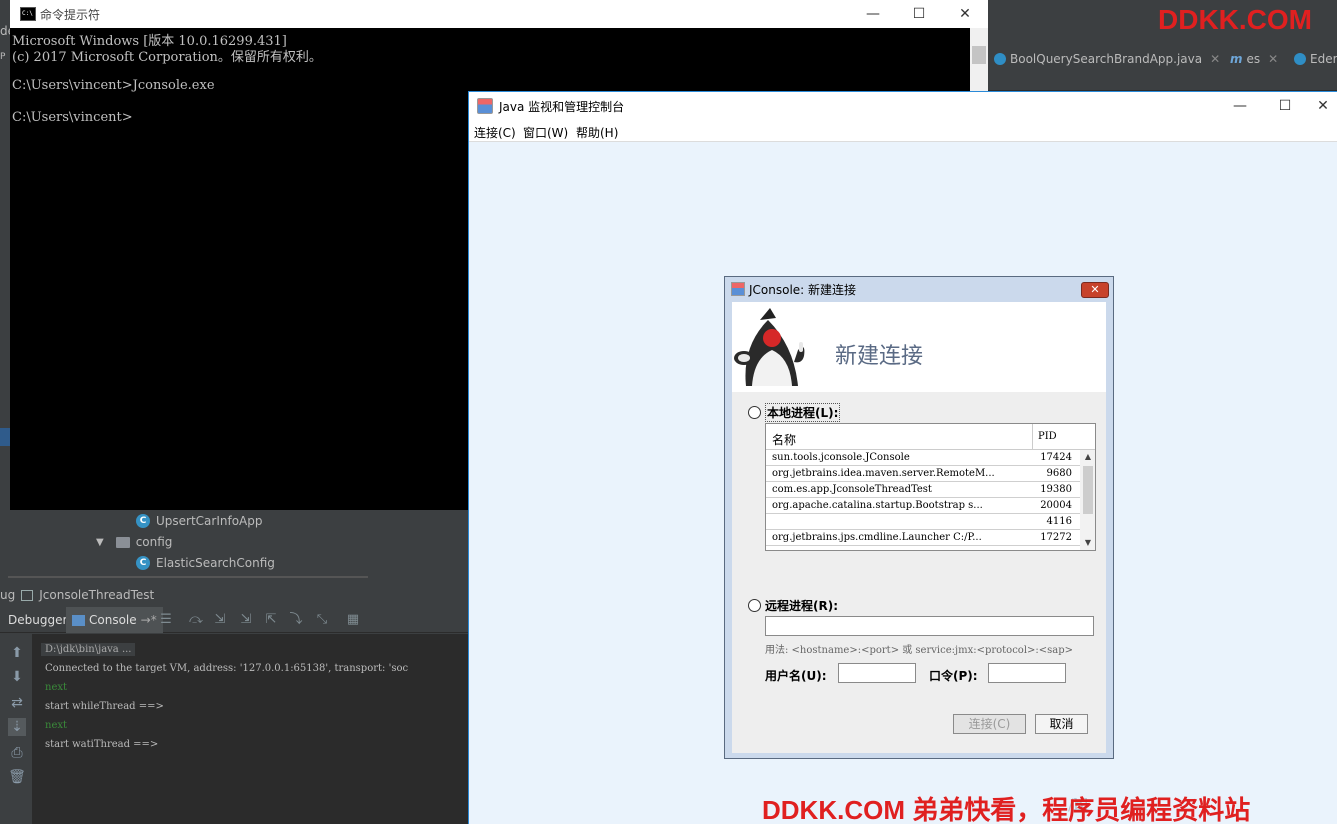 This screenshot has height=824, width=1337. Describe the element at coordinates (802, 606) in the screenshot. I see `remote-process-label: 远程进程(R):` at that location.